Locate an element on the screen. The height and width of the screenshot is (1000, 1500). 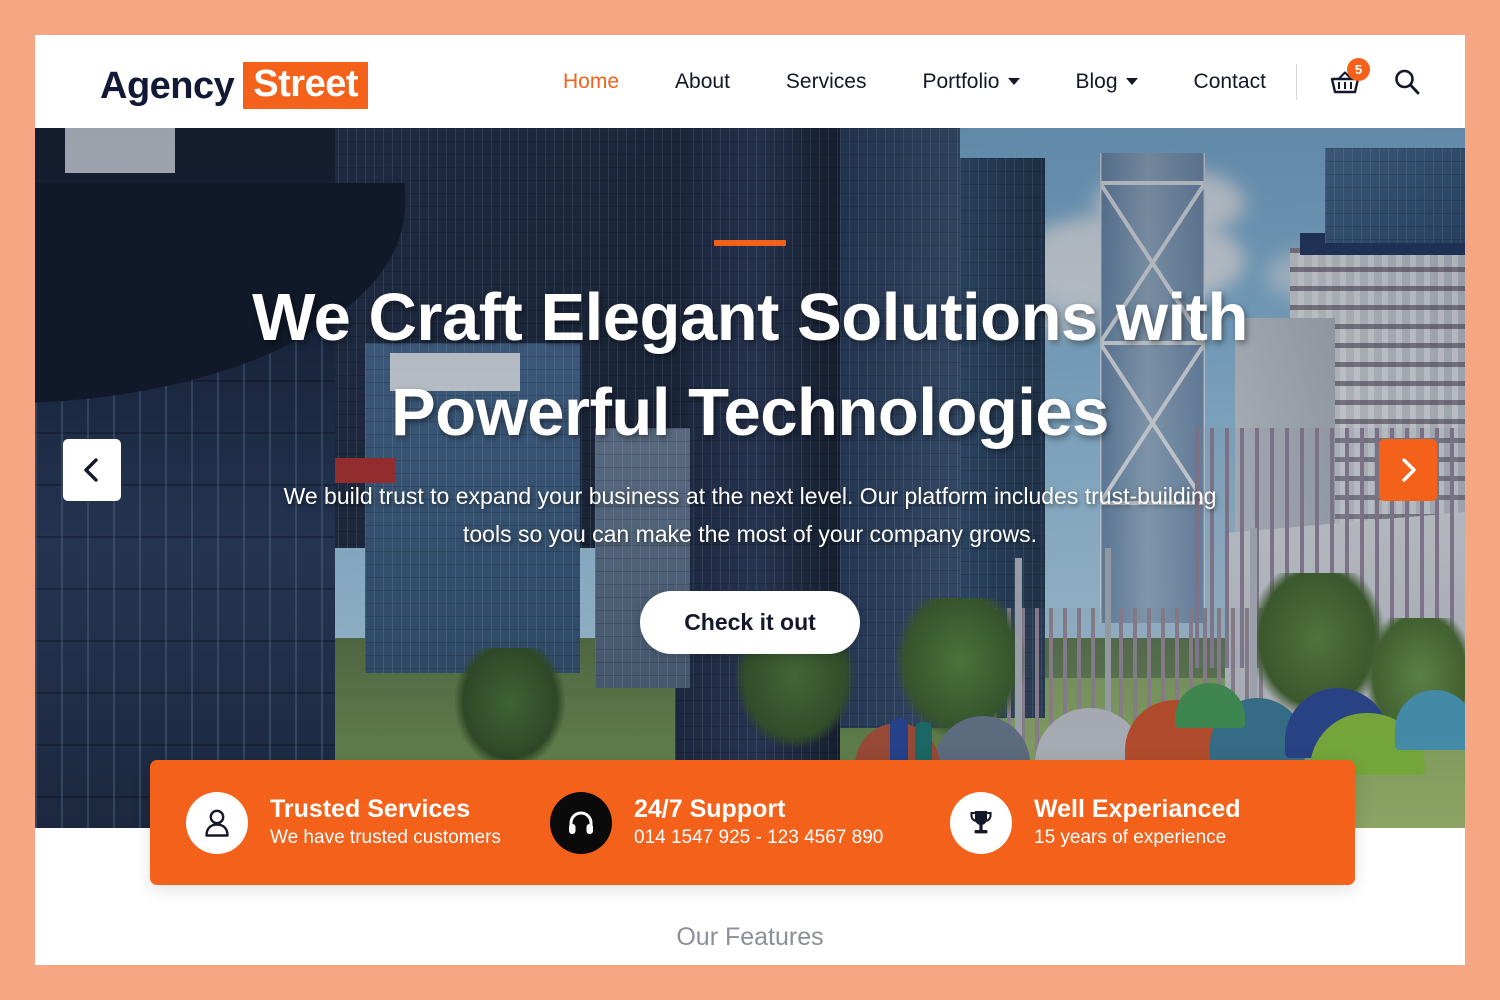
nav-item-portfolio: Portfolio is located at coordinates (970, 82).